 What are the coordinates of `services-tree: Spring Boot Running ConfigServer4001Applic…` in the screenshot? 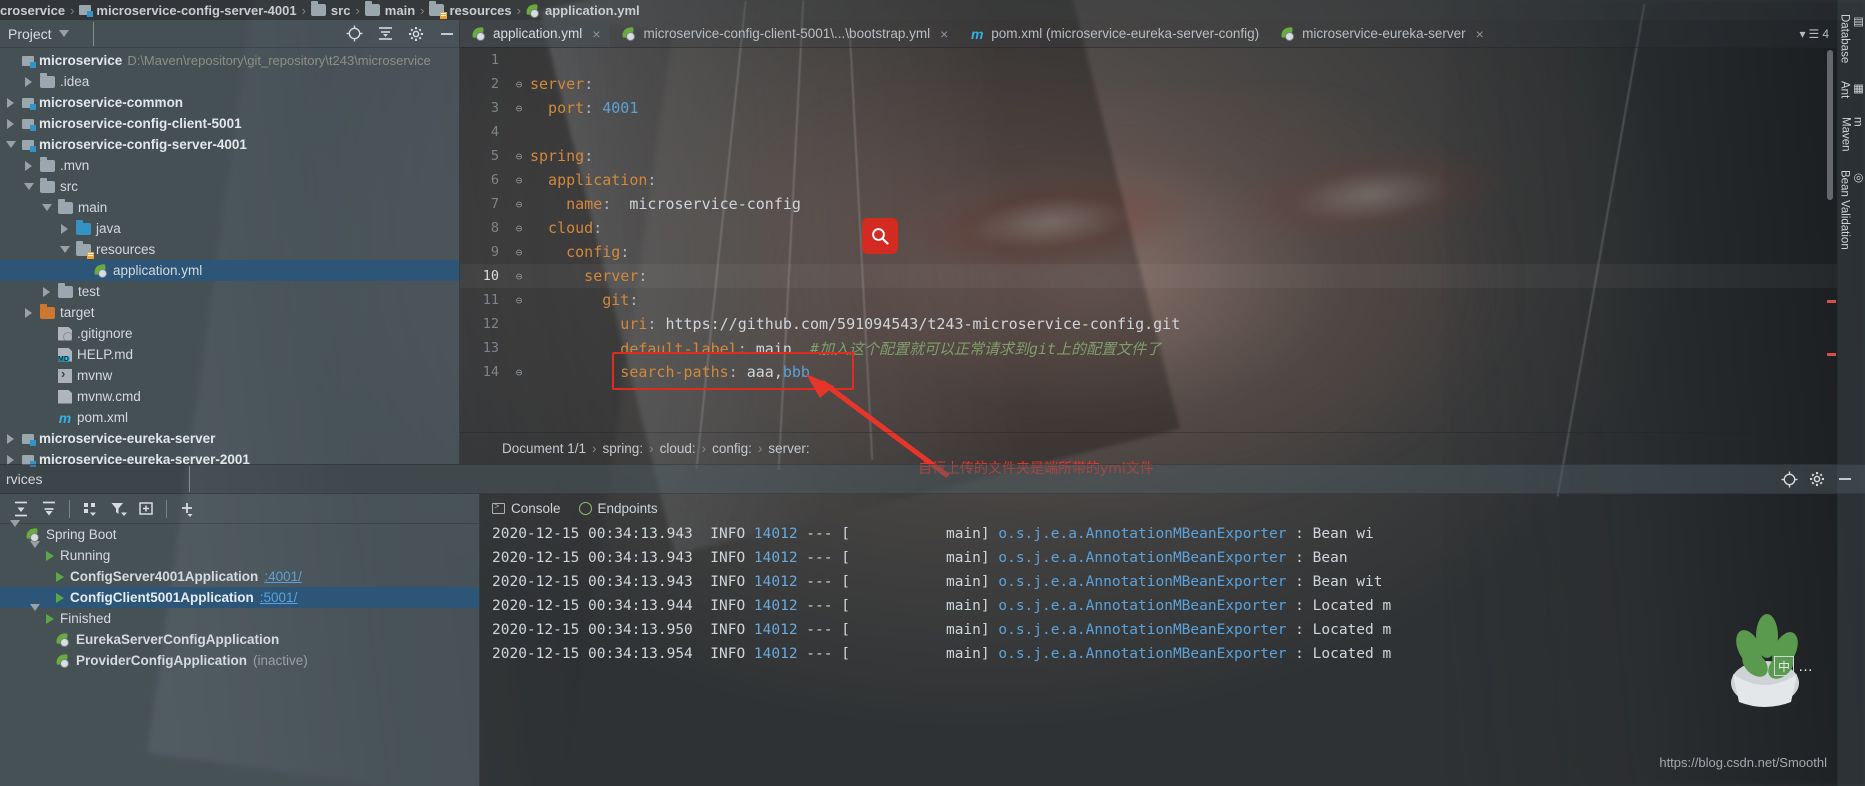 It's located at (239, 595).